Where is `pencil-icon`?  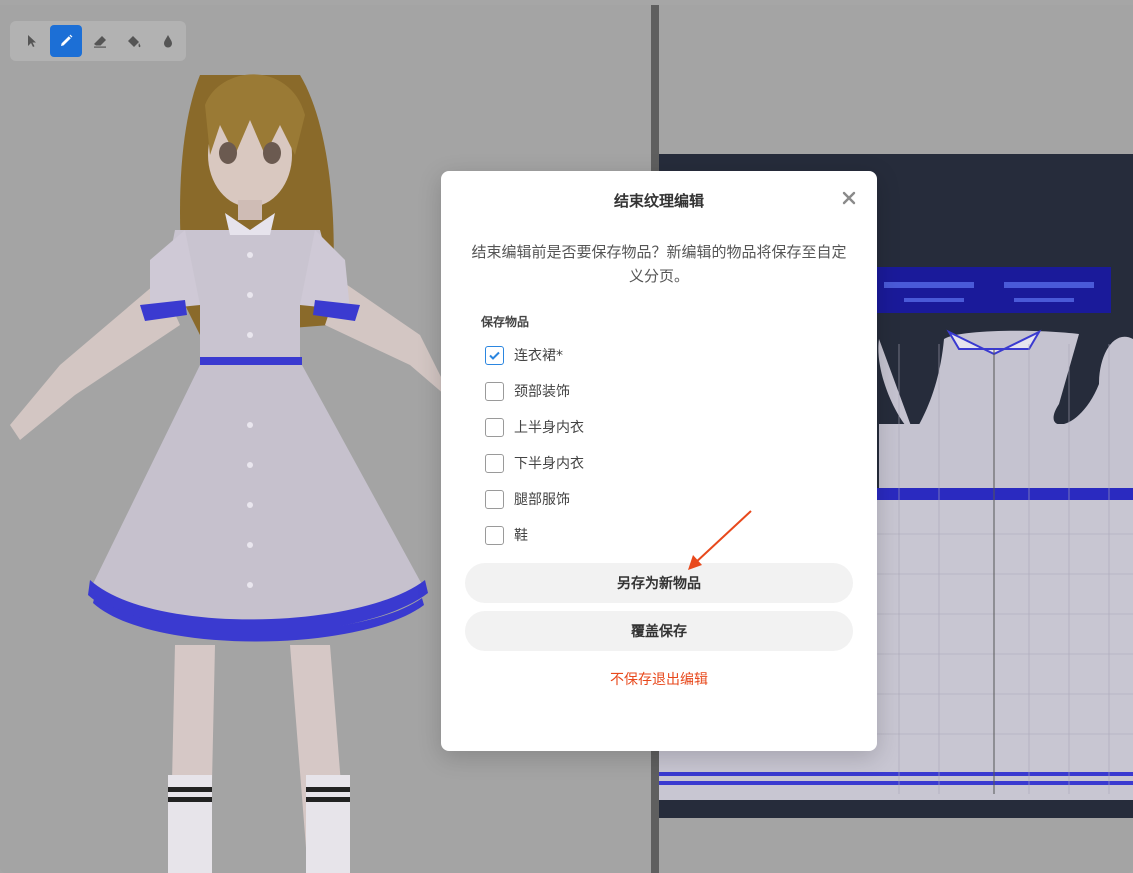 pencil-icon is located at coordinates (67, 40).